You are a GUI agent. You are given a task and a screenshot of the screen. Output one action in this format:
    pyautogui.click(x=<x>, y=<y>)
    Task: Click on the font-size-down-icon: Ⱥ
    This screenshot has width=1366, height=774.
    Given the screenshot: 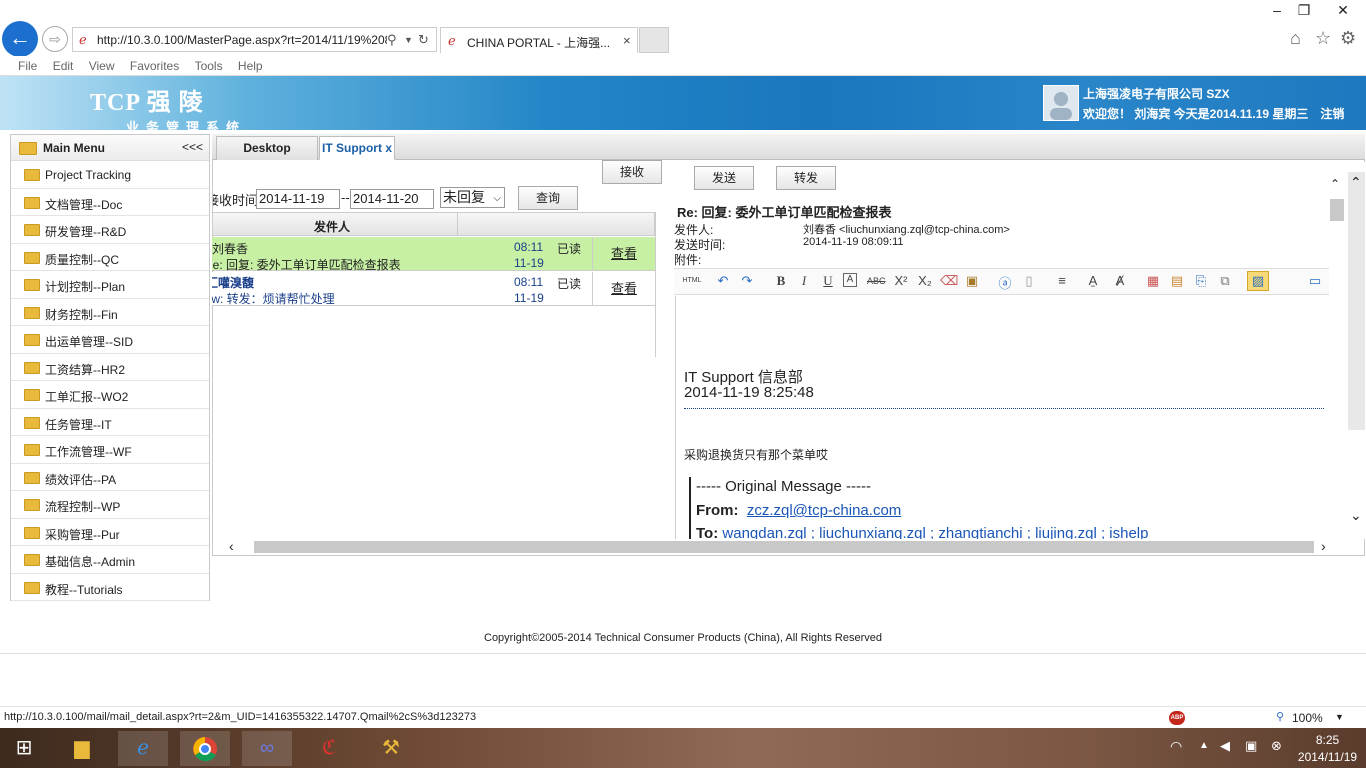 What is the action you would take?
    pyautogui.click(x=1120, y=280)
    